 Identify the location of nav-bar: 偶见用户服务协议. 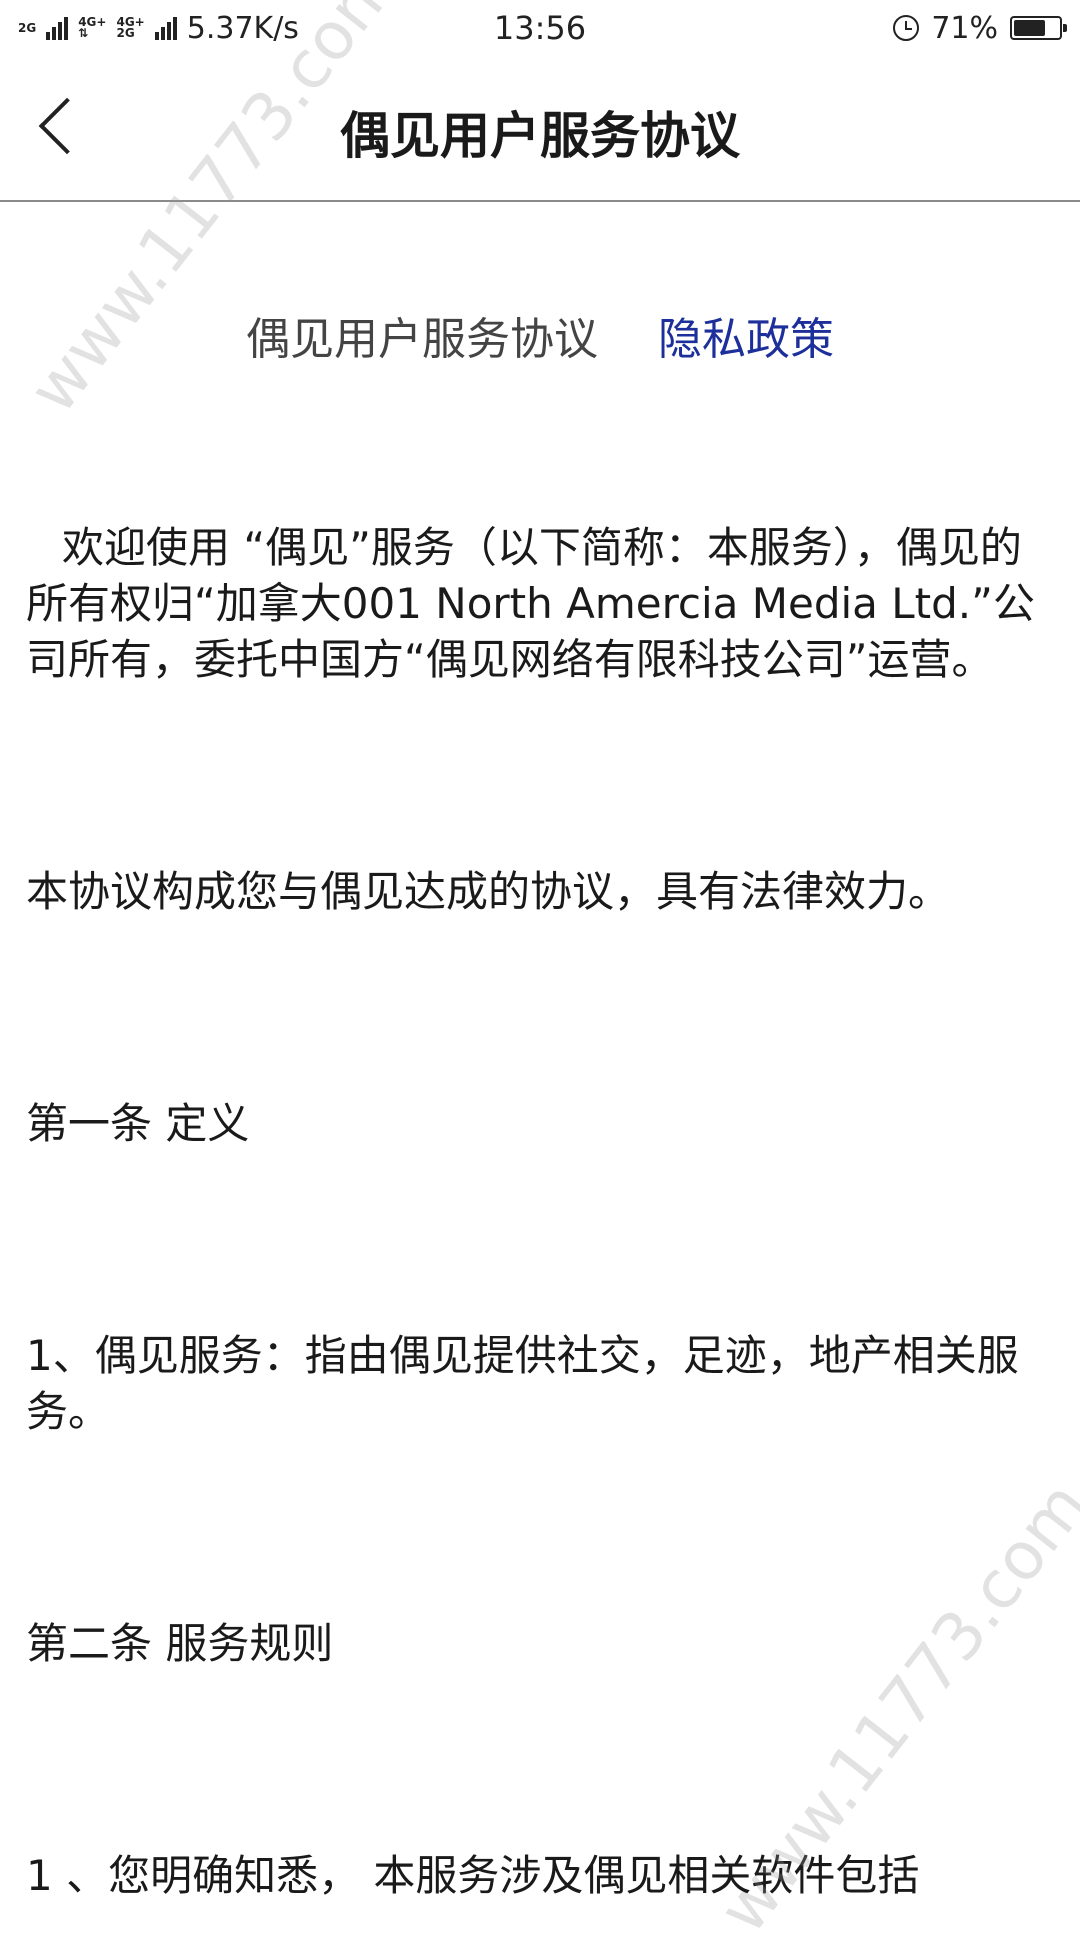
(540, 129).